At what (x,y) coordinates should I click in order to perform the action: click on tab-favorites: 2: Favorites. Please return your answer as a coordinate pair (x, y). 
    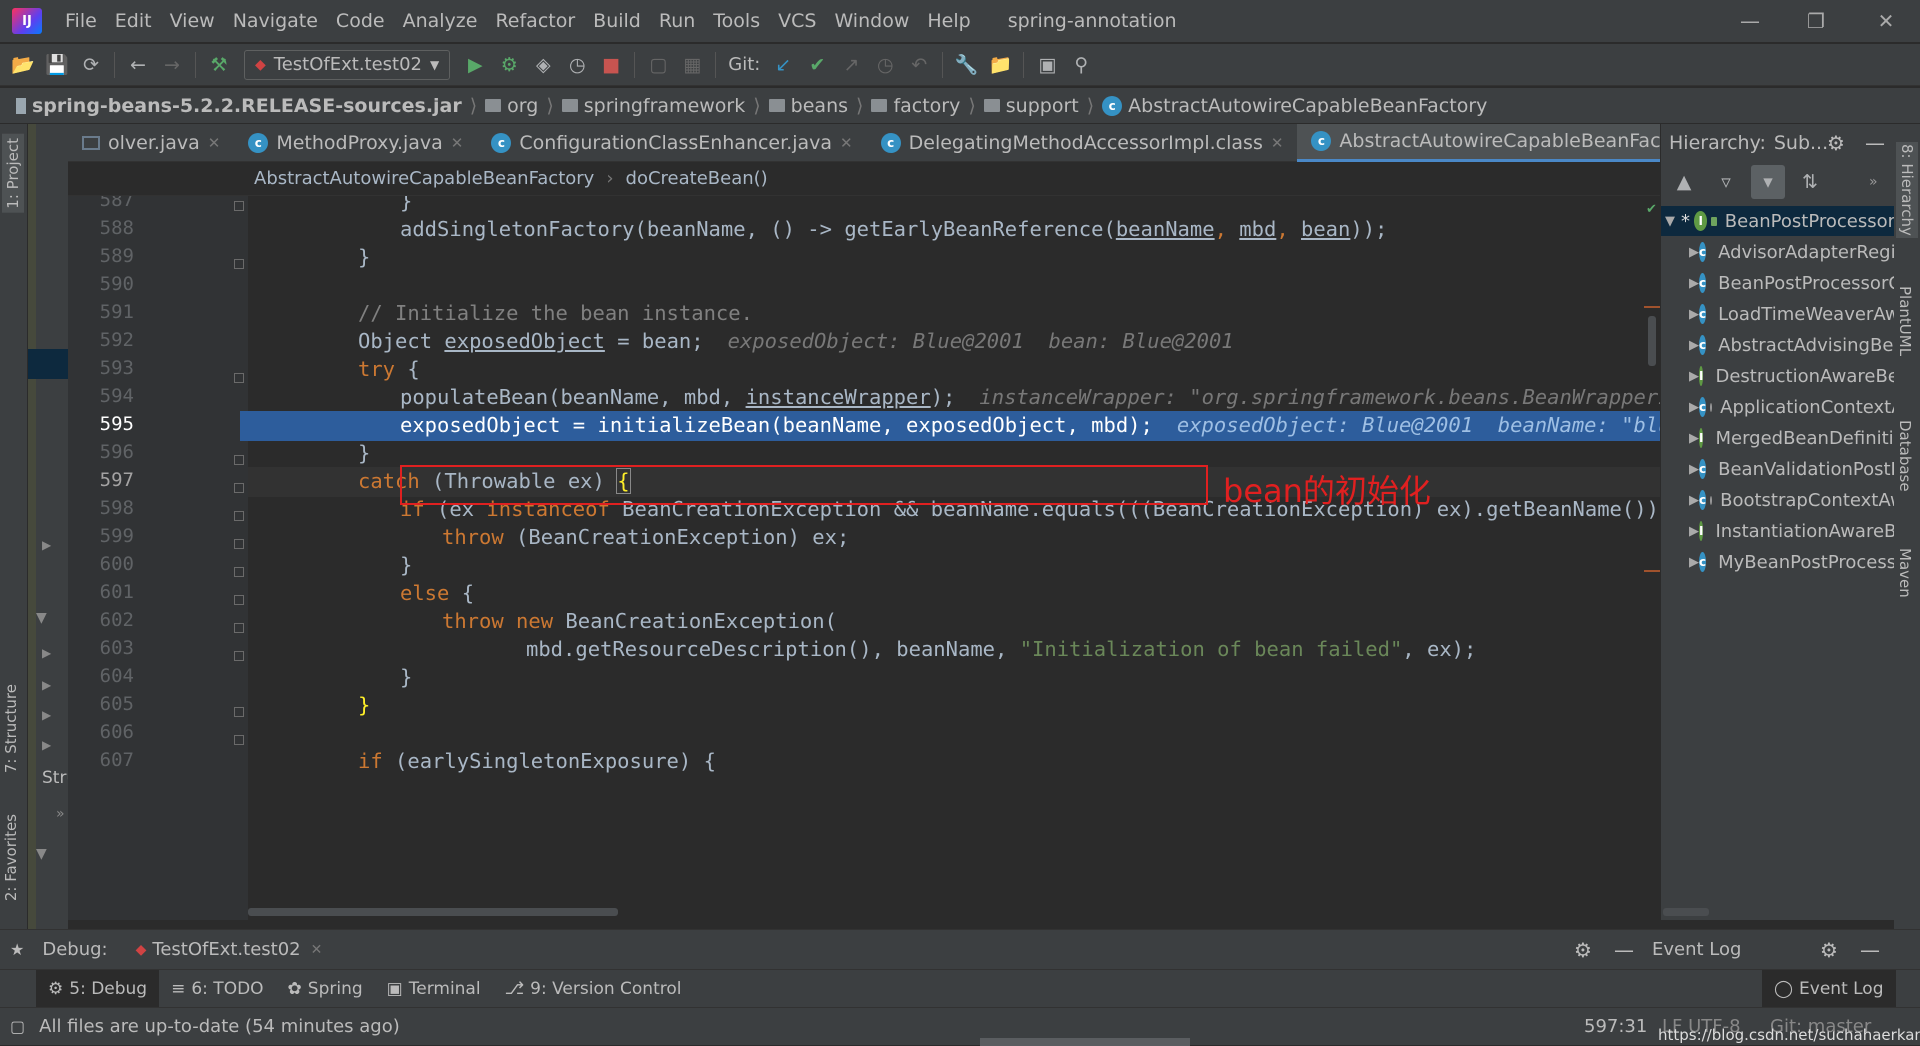
    Looking at the image, I should click on (11, 857).